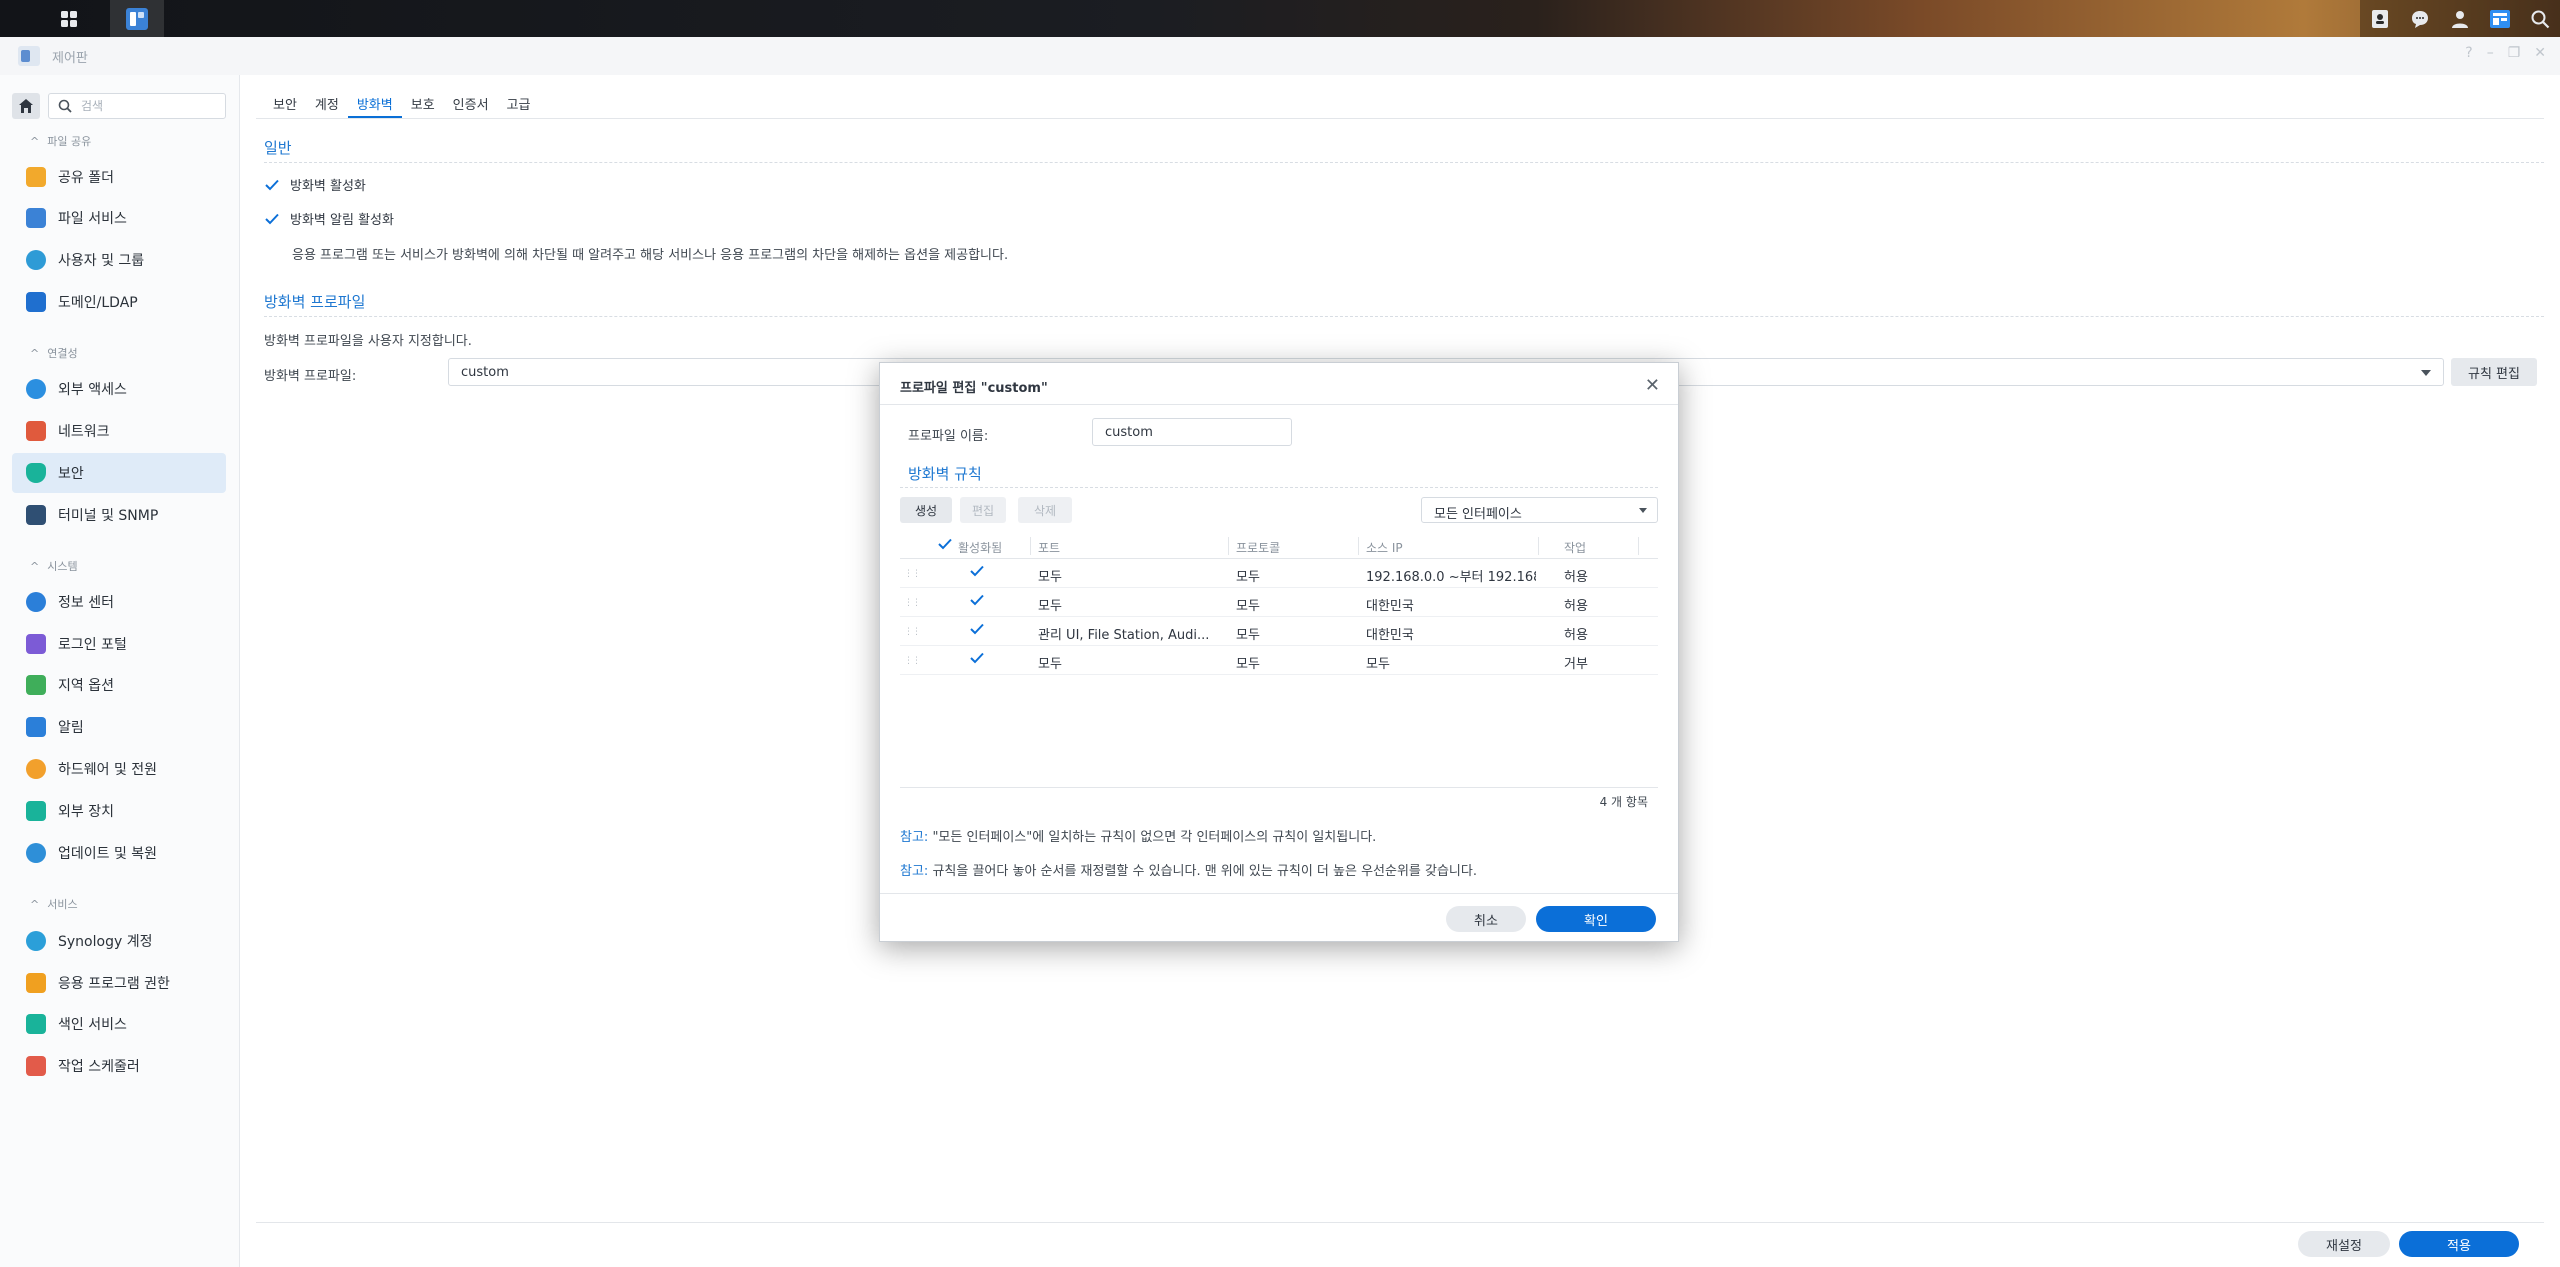  Describe the element at coordinates (119, 941) in the screenshot. I see `sidebar-item-synology-account: Synology 계정` at that location.